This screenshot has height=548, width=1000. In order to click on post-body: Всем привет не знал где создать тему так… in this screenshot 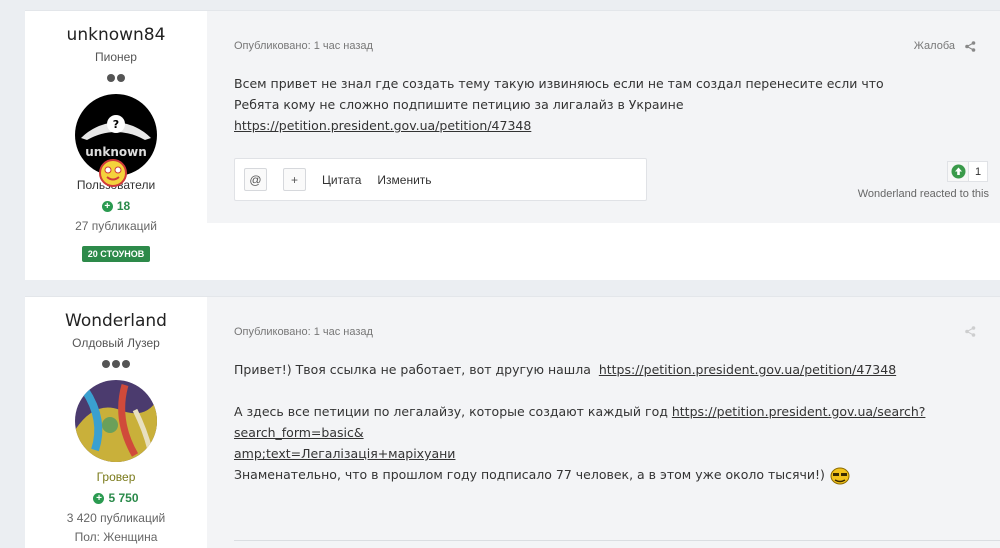, I will do `click(607, 104)`.